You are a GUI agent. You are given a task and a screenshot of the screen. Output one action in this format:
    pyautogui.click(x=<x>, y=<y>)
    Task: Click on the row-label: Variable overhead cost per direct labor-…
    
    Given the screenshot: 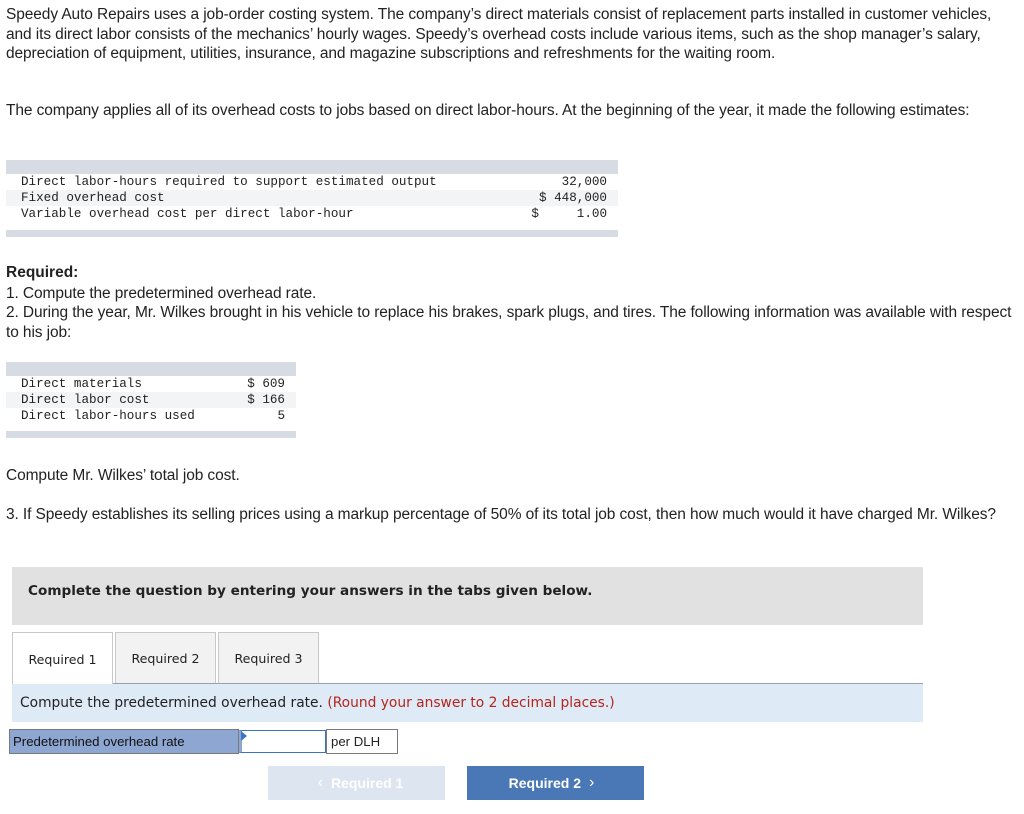 What is the action you would take?
    pyautogui.click(x=187, y=214)
    